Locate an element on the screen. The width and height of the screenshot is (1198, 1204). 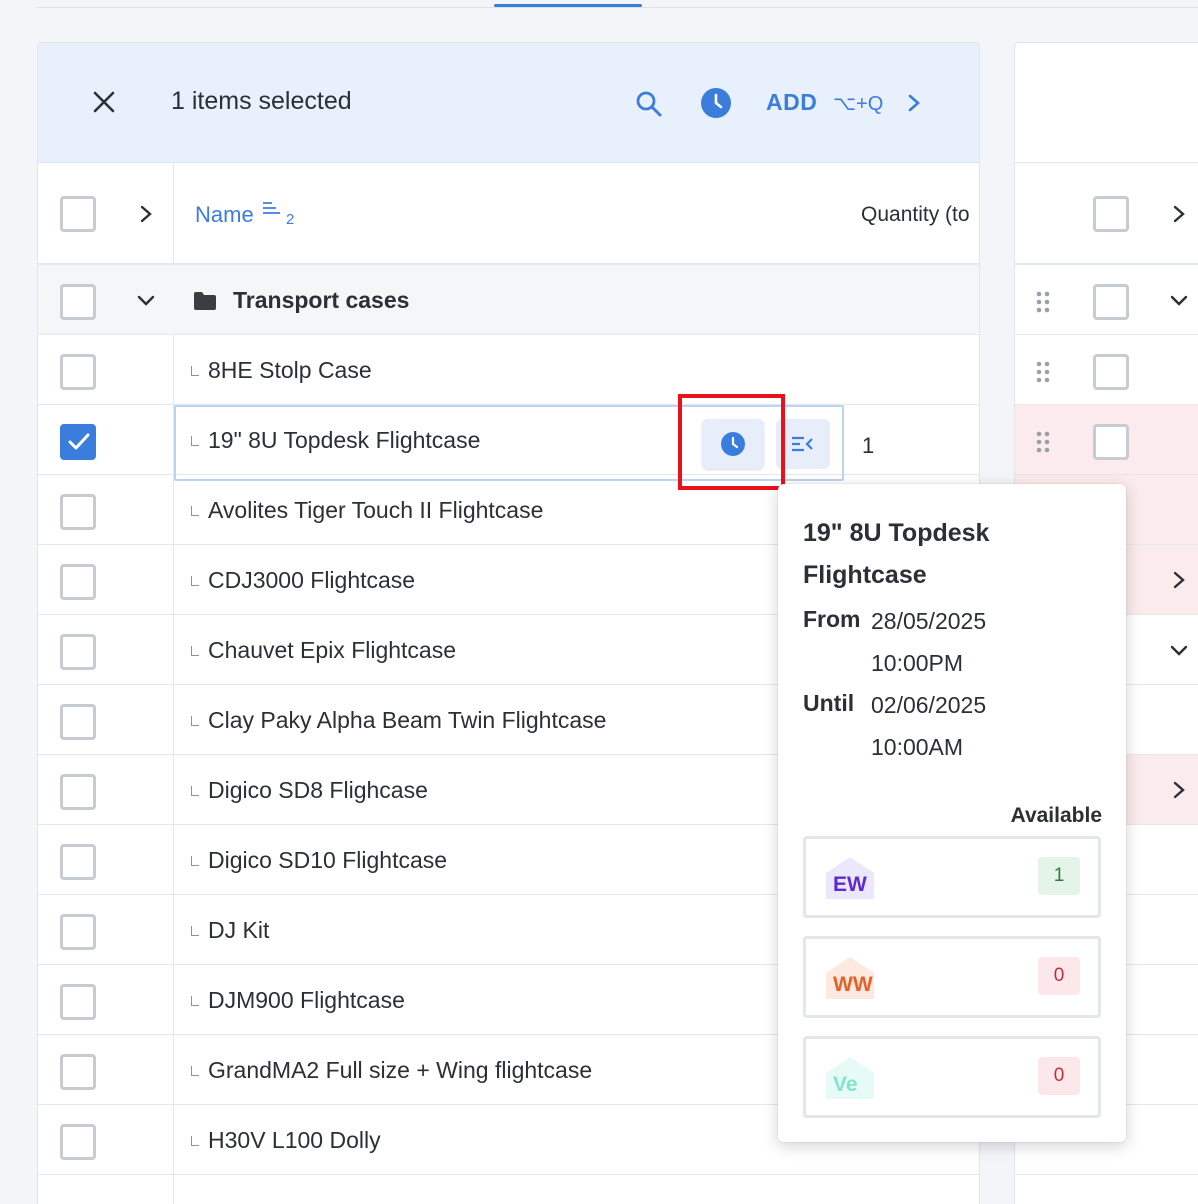
table-row: 8HE Stolp Case is located at coordinates (508, 370).